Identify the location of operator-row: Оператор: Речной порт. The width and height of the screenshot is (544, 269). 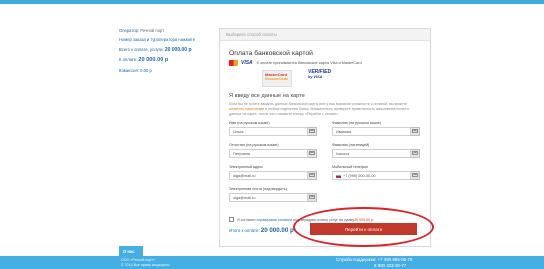
(165, 30).